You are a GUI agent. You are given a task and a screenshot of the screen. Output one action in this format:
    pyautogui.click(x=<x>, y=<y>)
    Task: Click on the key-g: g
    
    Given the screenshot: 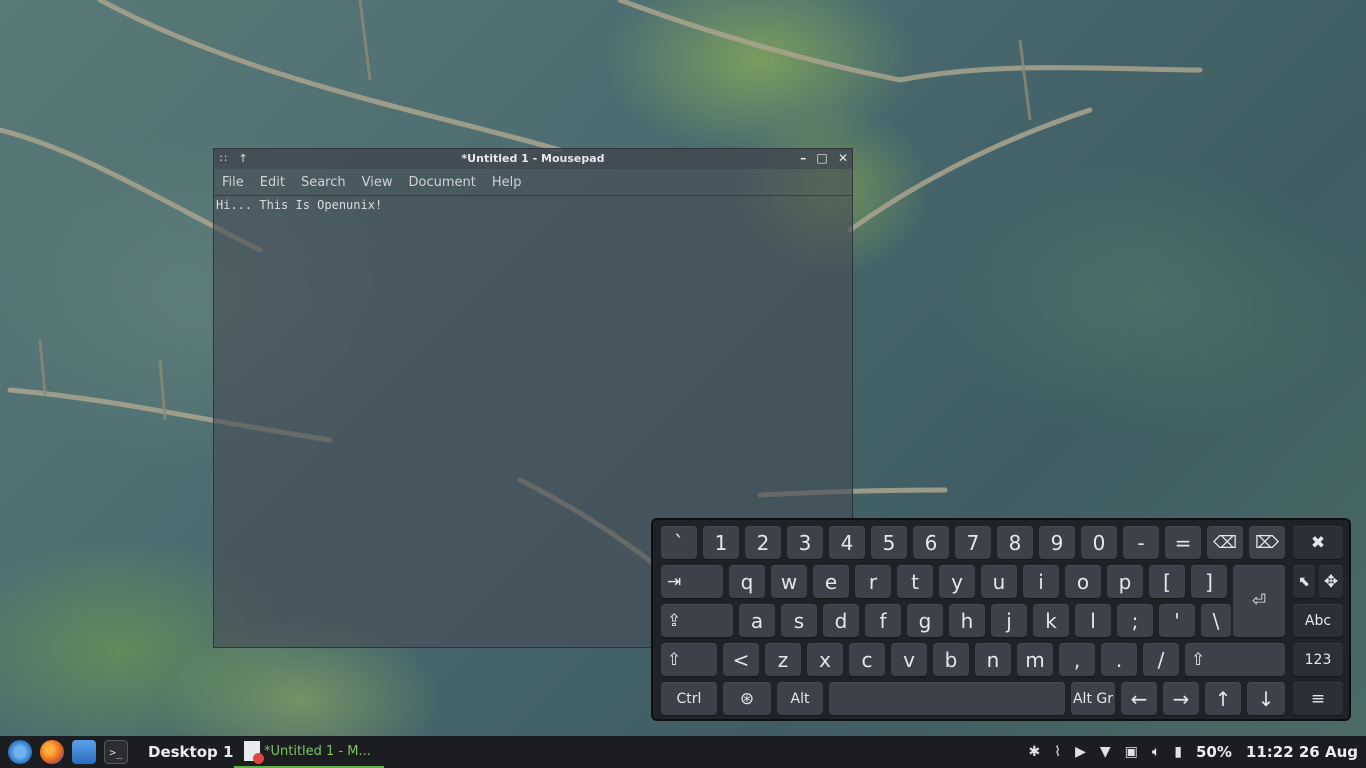 What is the action you would take?
    pyautogui.click(x=925, y=620)
    